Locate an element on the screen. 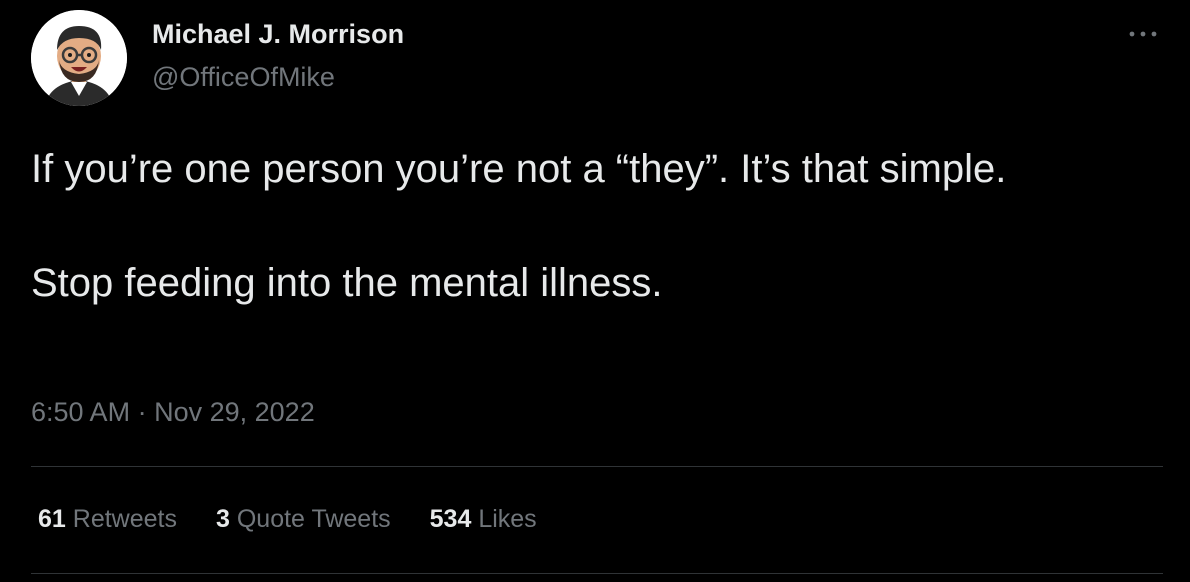  retweets-stat: 61 Retweets is located at coordinates (107, 519).